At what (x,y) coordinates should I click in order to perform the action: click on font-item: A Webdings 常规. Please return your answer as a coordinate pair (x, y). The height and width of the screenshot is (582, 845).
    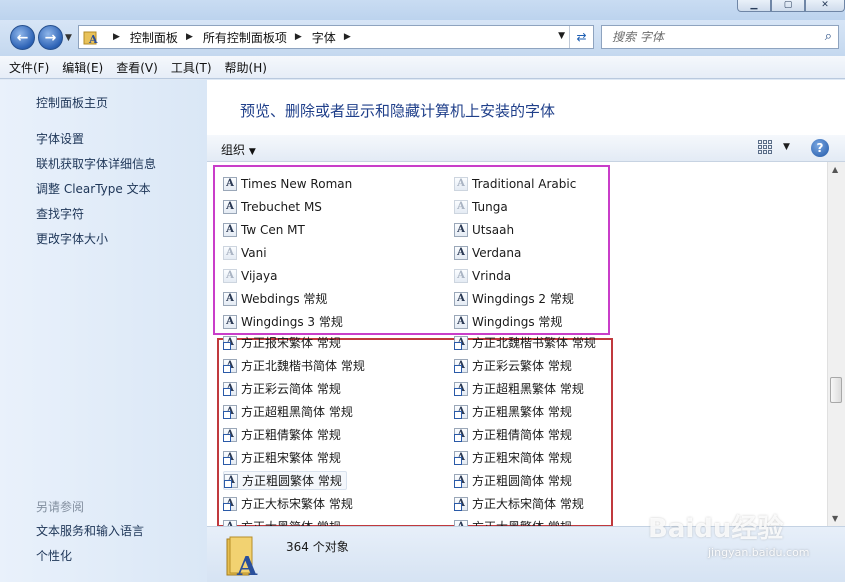
    Looking at the image, I should click on (275, 298).